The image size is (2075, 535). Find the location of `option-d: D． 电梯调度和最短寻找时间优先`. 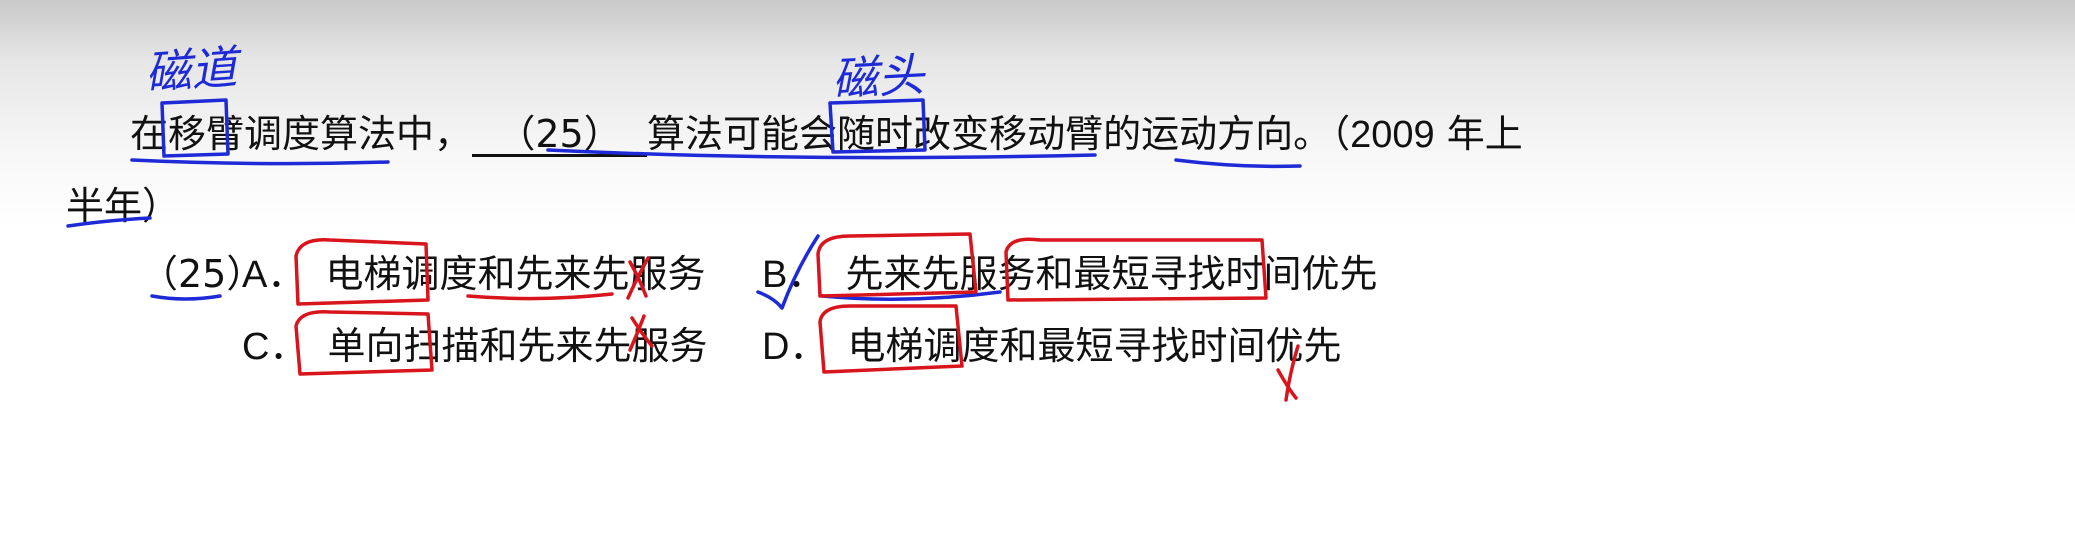

option-d: D． 电梯调度和最短寻找时间优先 is located at coordinates (1052, 346).